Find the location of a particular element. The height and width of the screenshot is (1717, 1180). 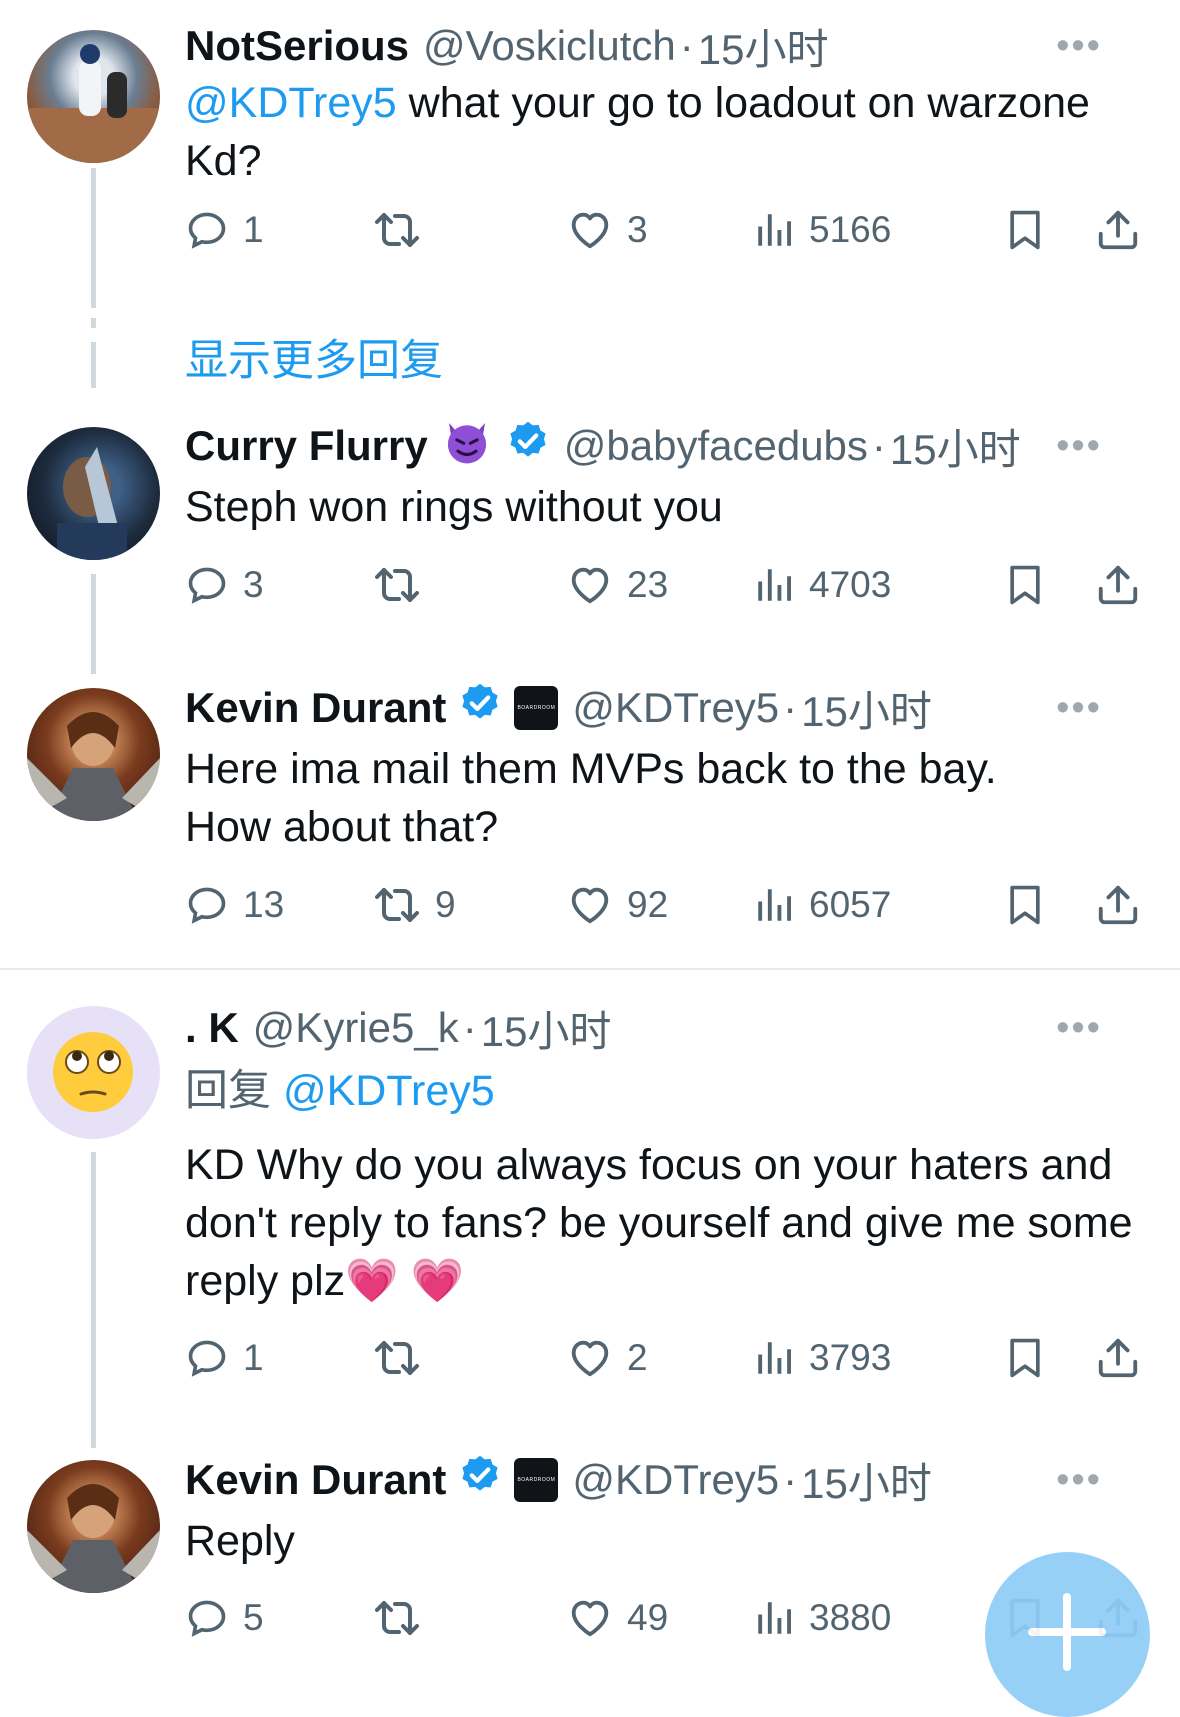

user-handle: @Voskiclutch is located at coordinates (549, 46).